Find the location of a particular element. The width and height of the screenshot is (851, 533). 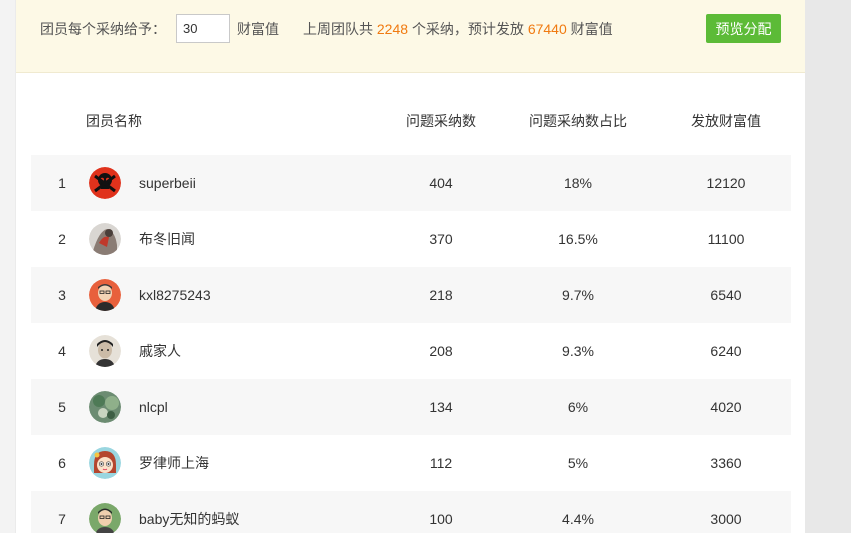

table-header: 团员名称 问题采纳数 问题采纳数占比 发放财富值 is located at coordinates (411, 120).